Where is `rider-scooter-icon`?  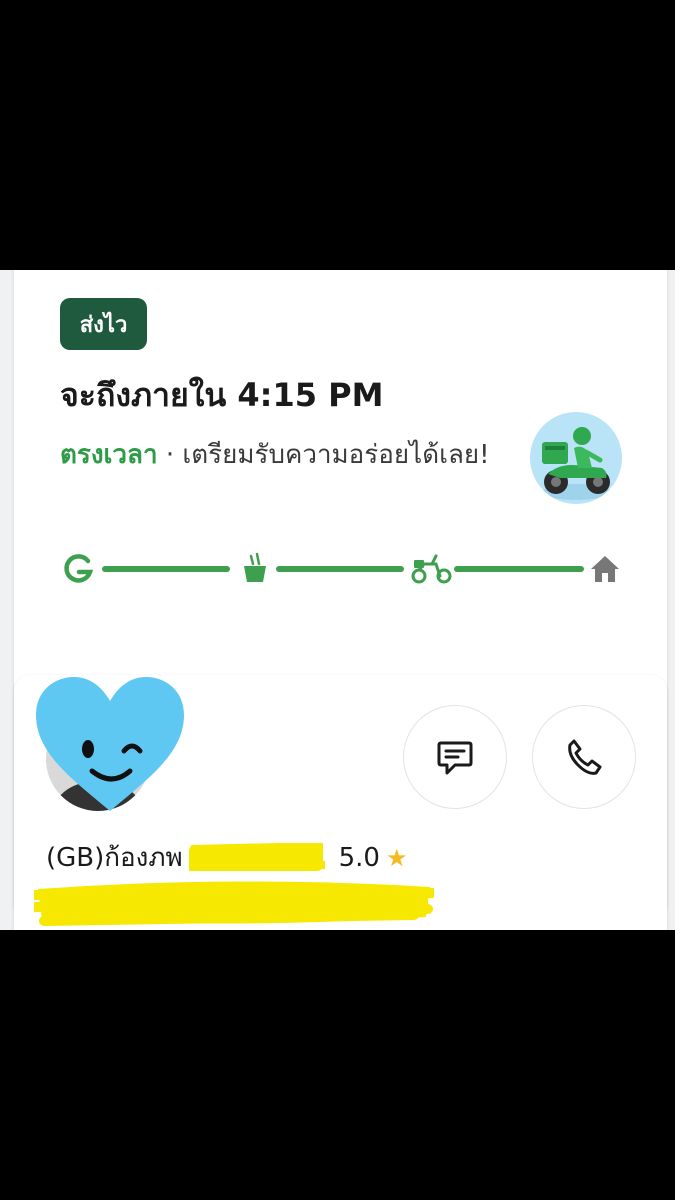 rider-scooter-icon is located at coordinates (576, 463).